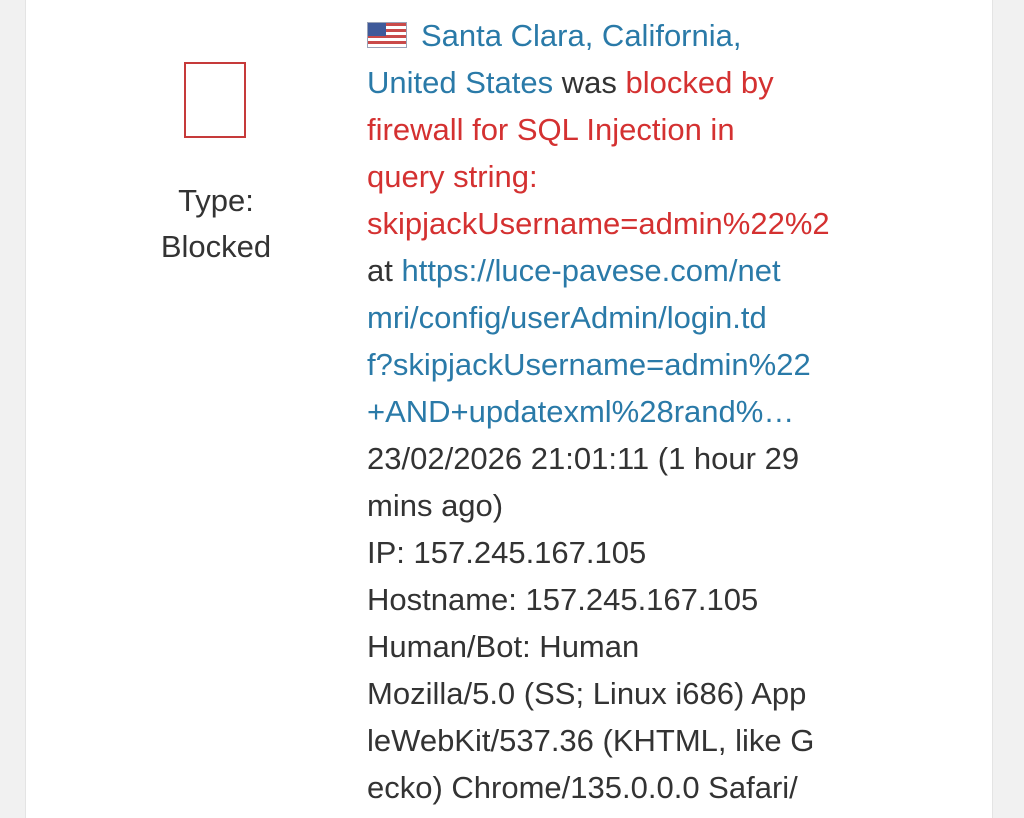 The image size is (1024, 818). I want to click on type-label-value: Blocked, so click(216, 246).